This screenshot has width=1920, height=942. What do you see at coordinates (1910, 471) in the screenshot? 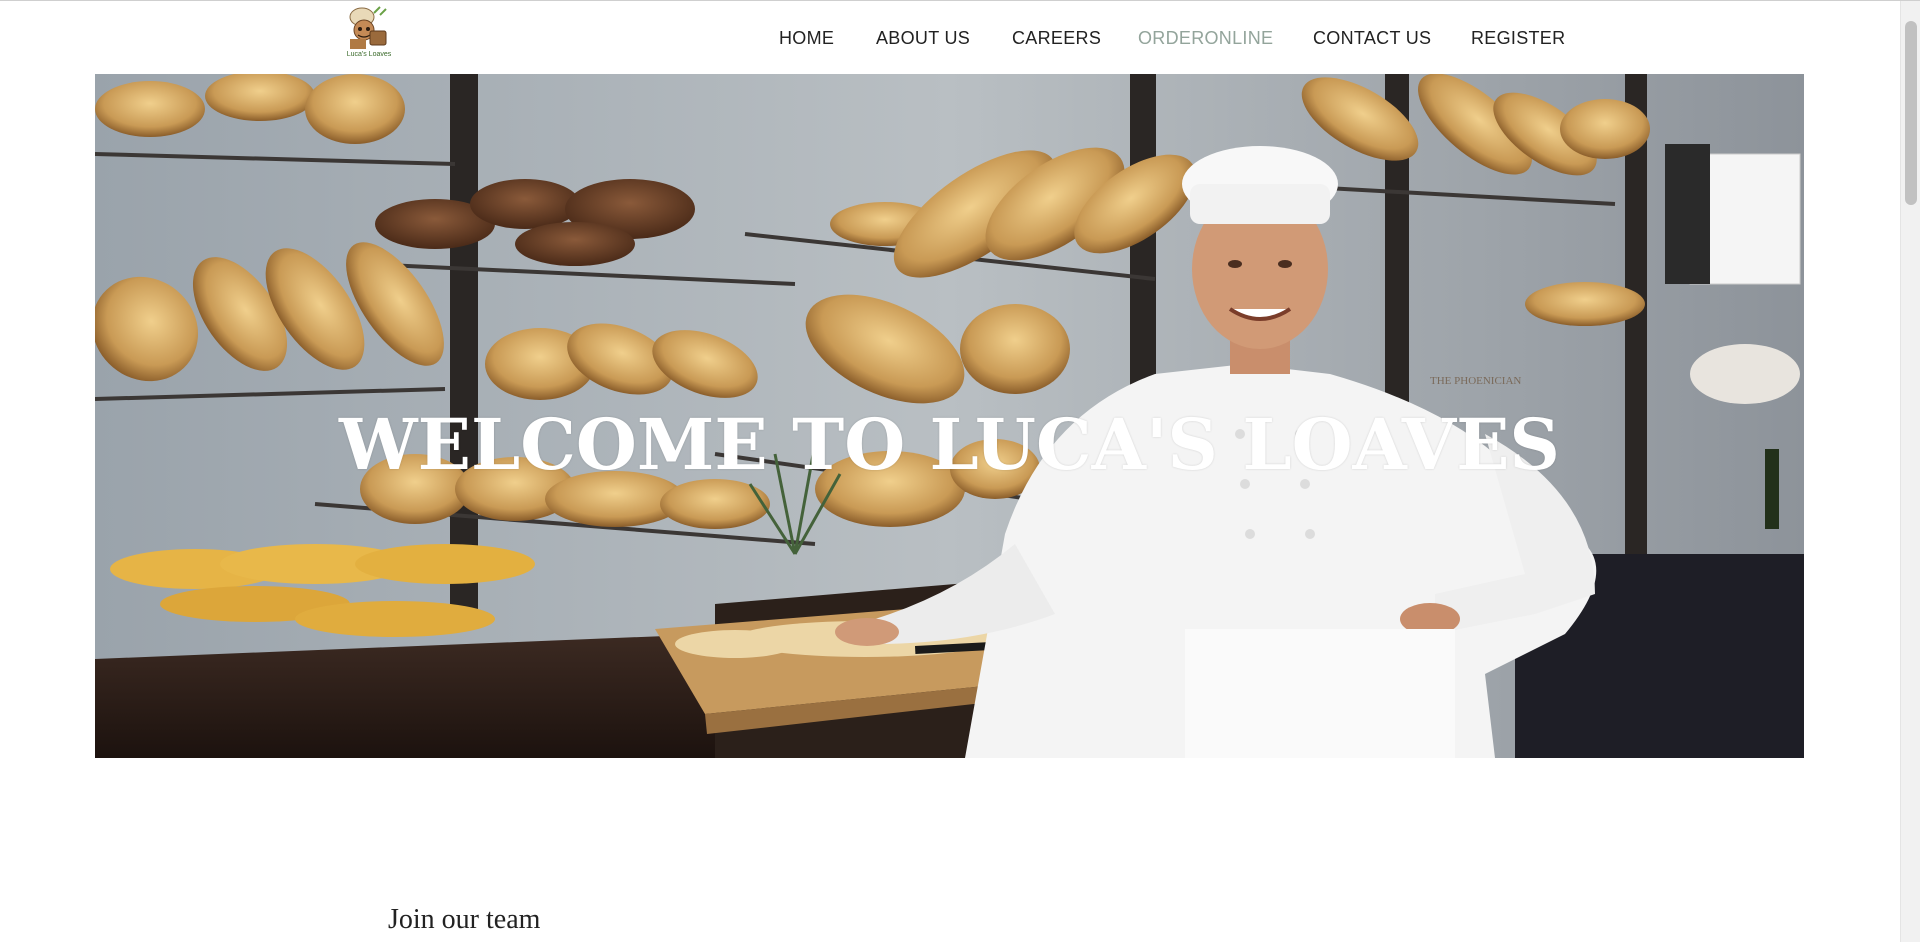
I see `page-scrollbar` at bounding box center [1910, 471].